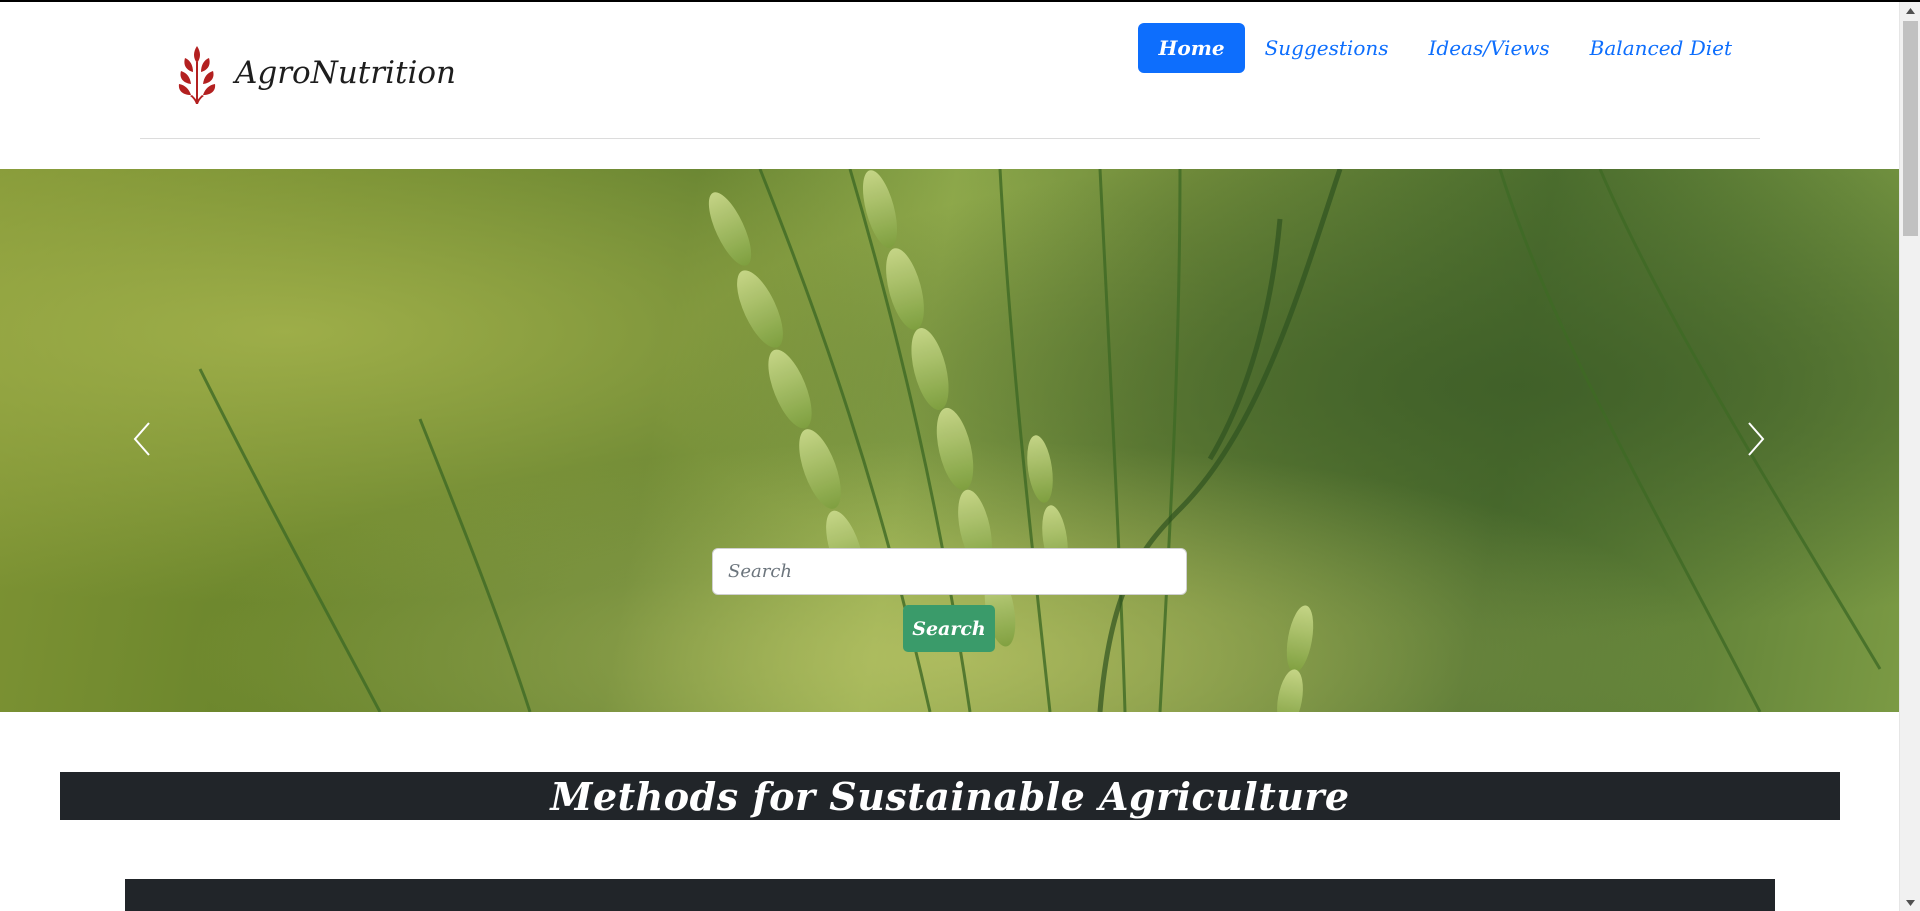 This screenshot has width=1920, height=911. I want to click on search-button: Search, so click(949, 628).